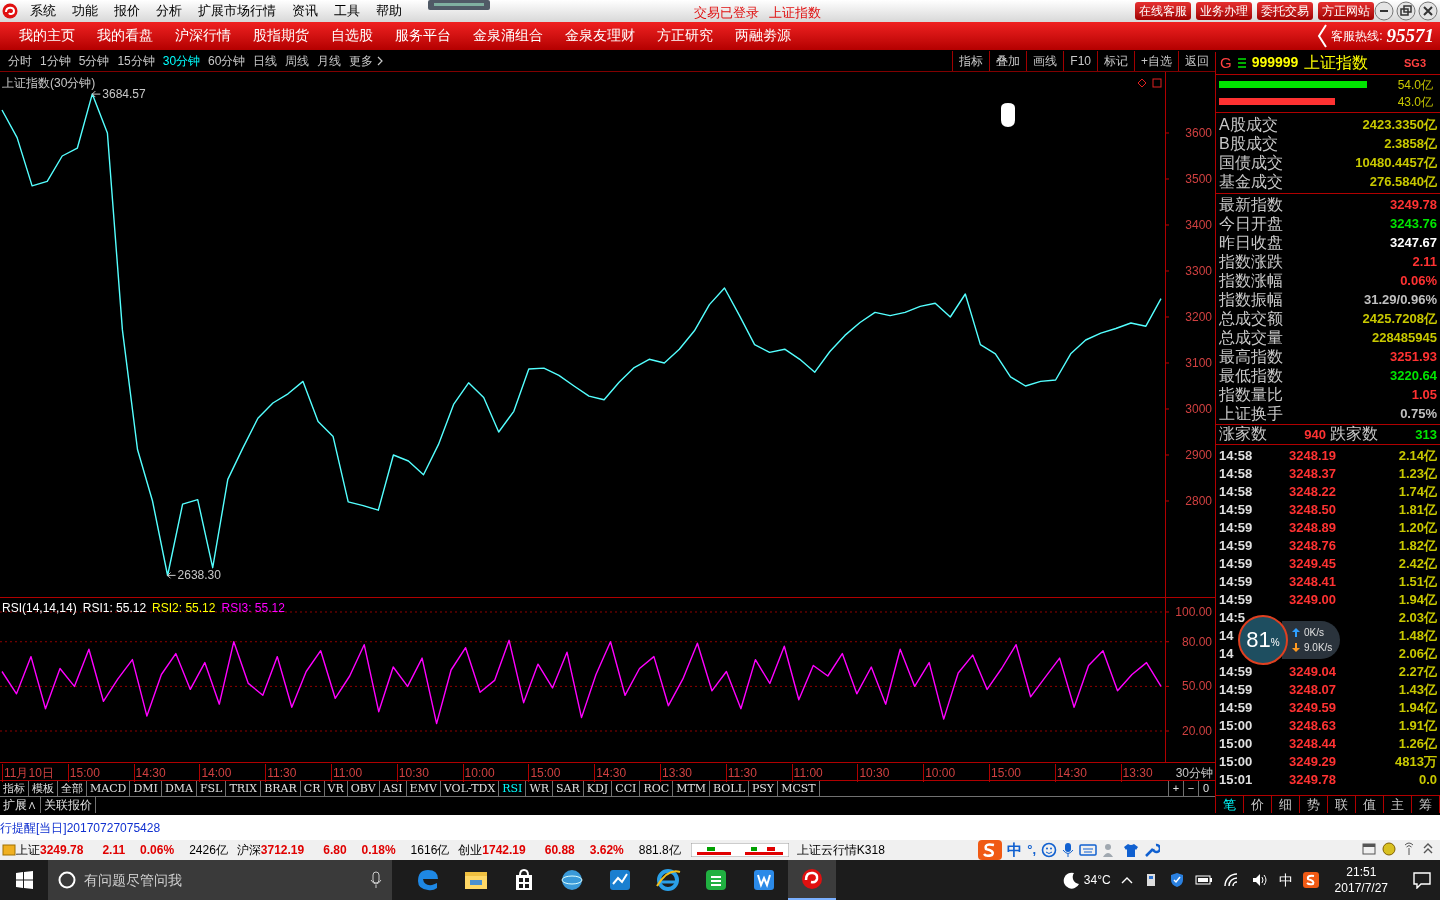  I want to click on list-icon, so click(1241, 62).